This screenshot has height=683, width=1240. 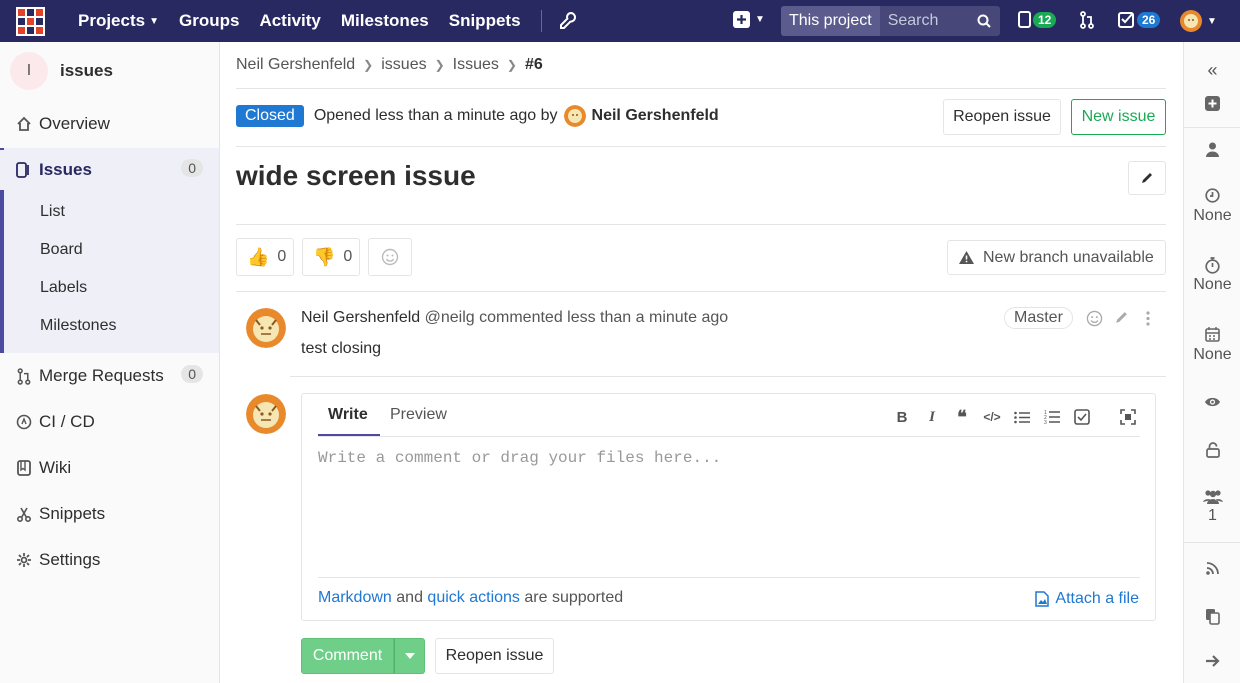 What do you see at coordinates (355, 597) in the screenshot?
I see `markdown-link: Markdown` at bounding box center [355, 597].